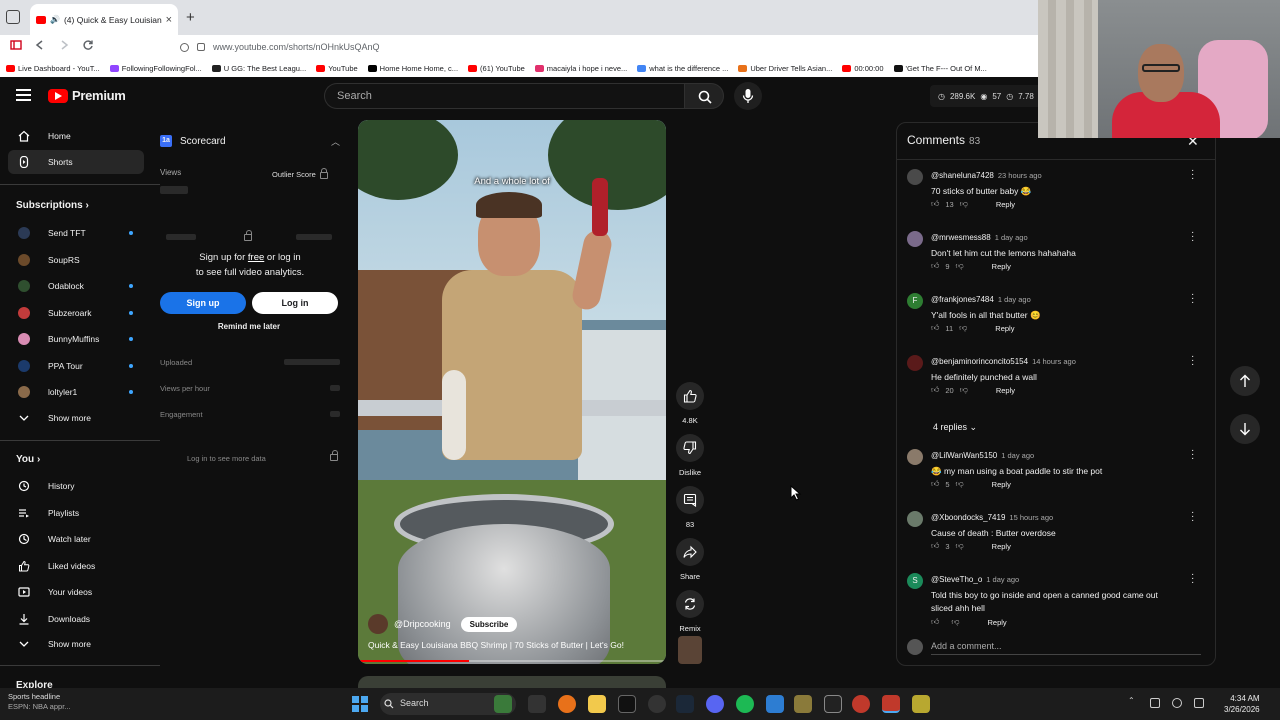 The image size is (1280, 720). What do you see at coordinates (300, 174) in the screenshot?
I see `outlier-score-button: Outlier Score` at bounding box center [300, 174].